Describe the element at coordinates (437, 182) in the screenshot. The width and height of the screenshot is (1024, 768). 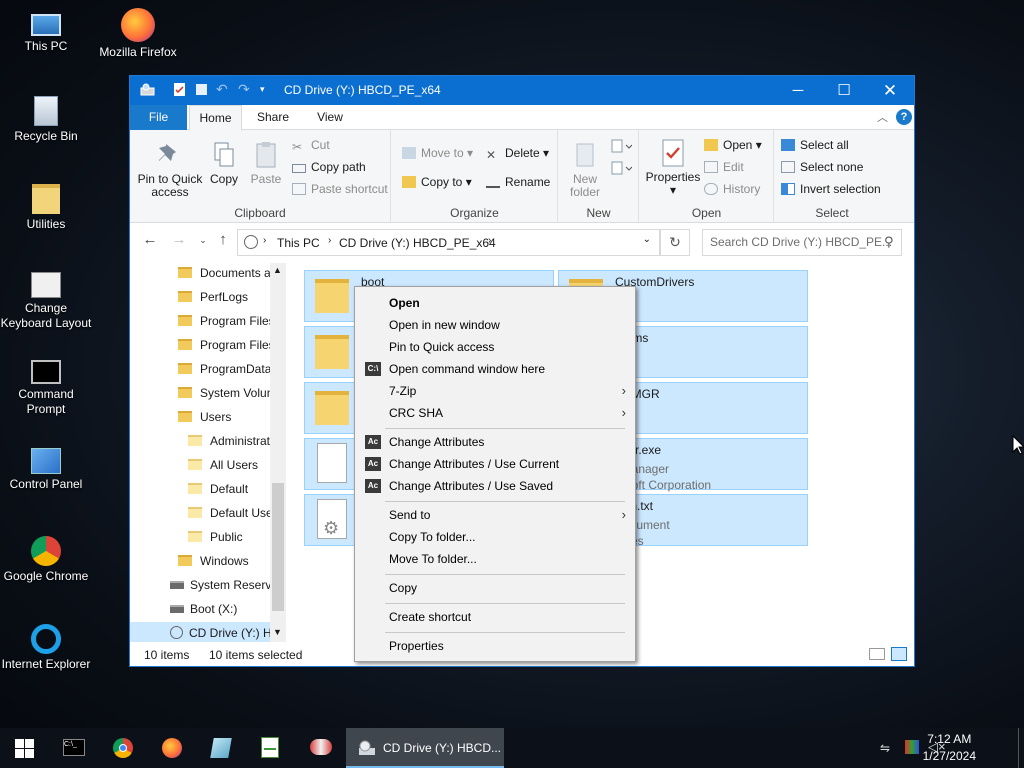
I see `copy-to-button: Copy to ▾` at that location.